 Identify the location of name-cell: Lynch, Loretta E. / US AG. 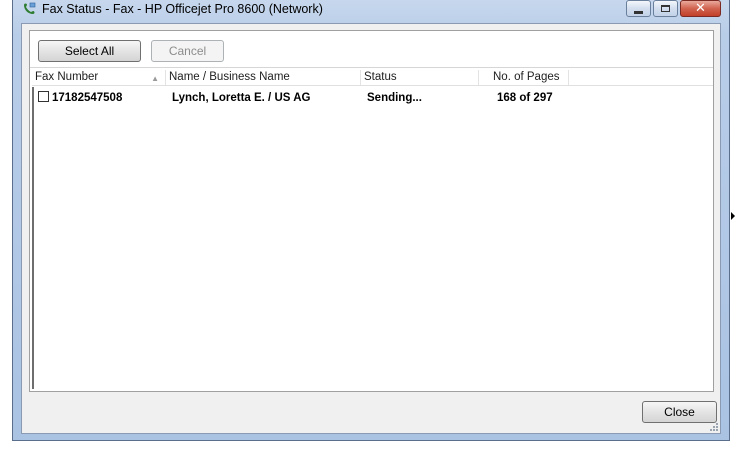
(241, 98).